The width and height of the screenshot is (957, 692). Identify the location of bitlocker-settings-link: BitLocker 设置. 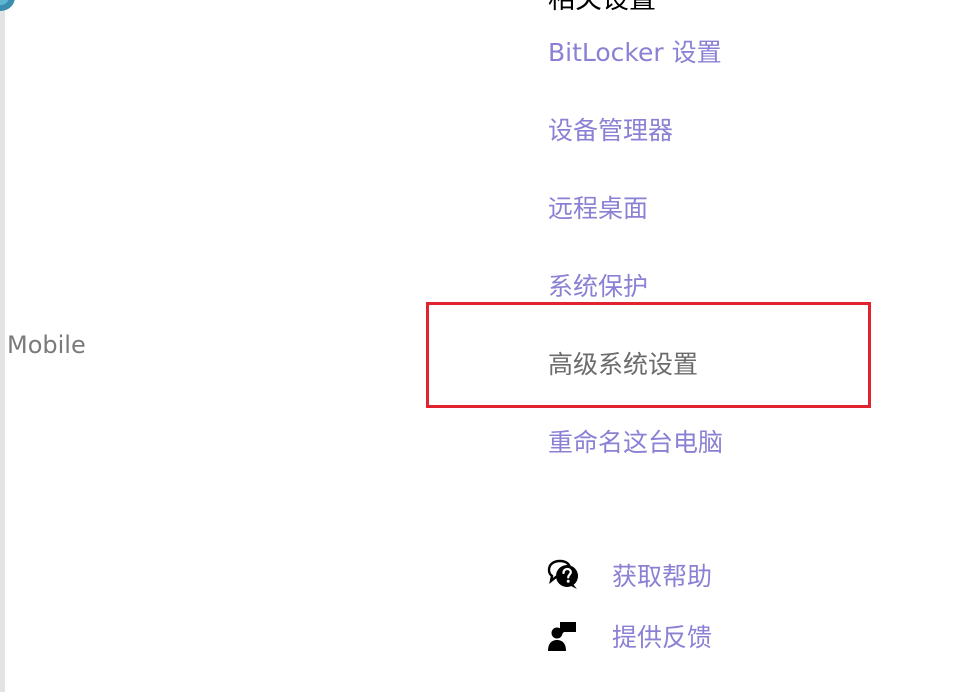
(635, 53).